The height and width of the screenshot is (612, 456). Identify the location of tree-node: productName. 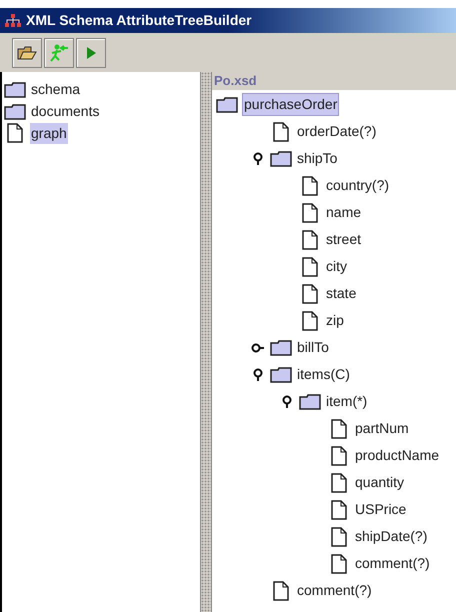
(397, 455).